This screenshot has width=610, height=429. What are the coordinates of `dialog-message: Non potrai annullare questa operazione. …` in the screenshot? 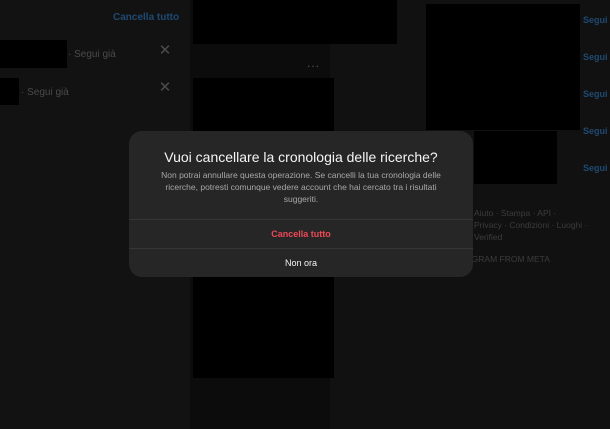 It's located at (301, 187).